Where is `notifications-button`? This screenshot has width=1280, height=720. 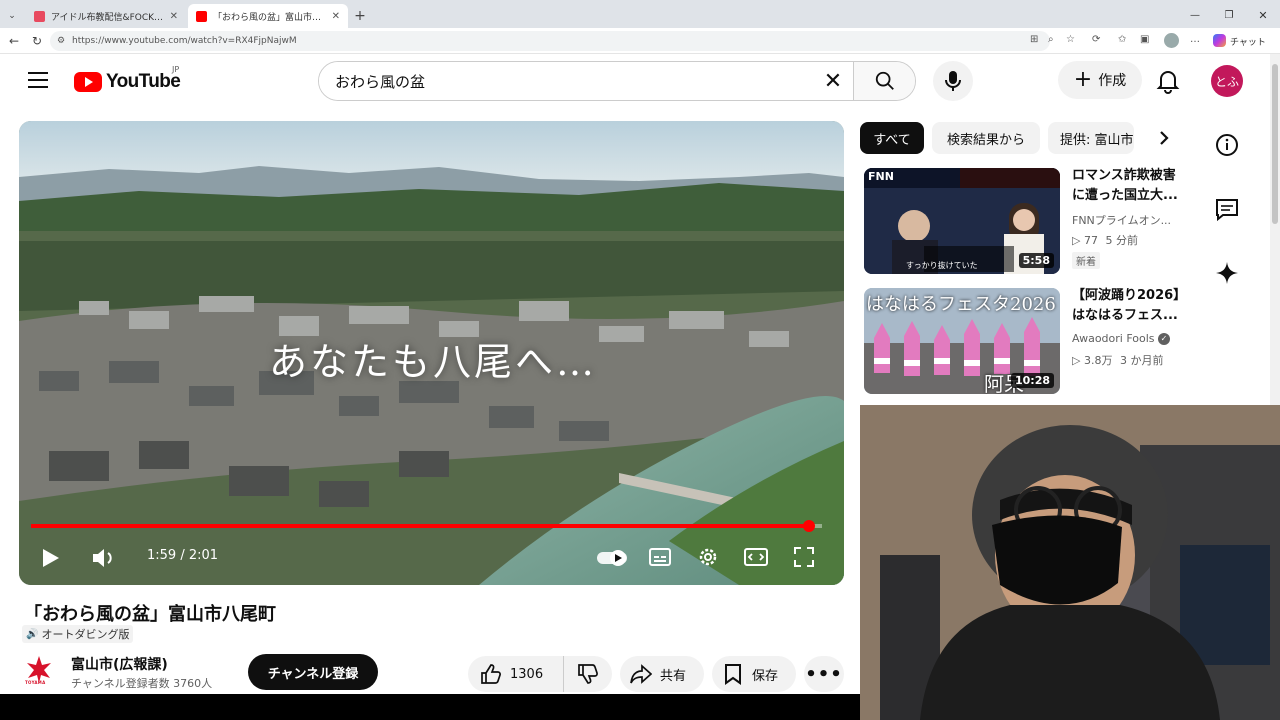
notifications-button is located at coordinates (1168, 83).